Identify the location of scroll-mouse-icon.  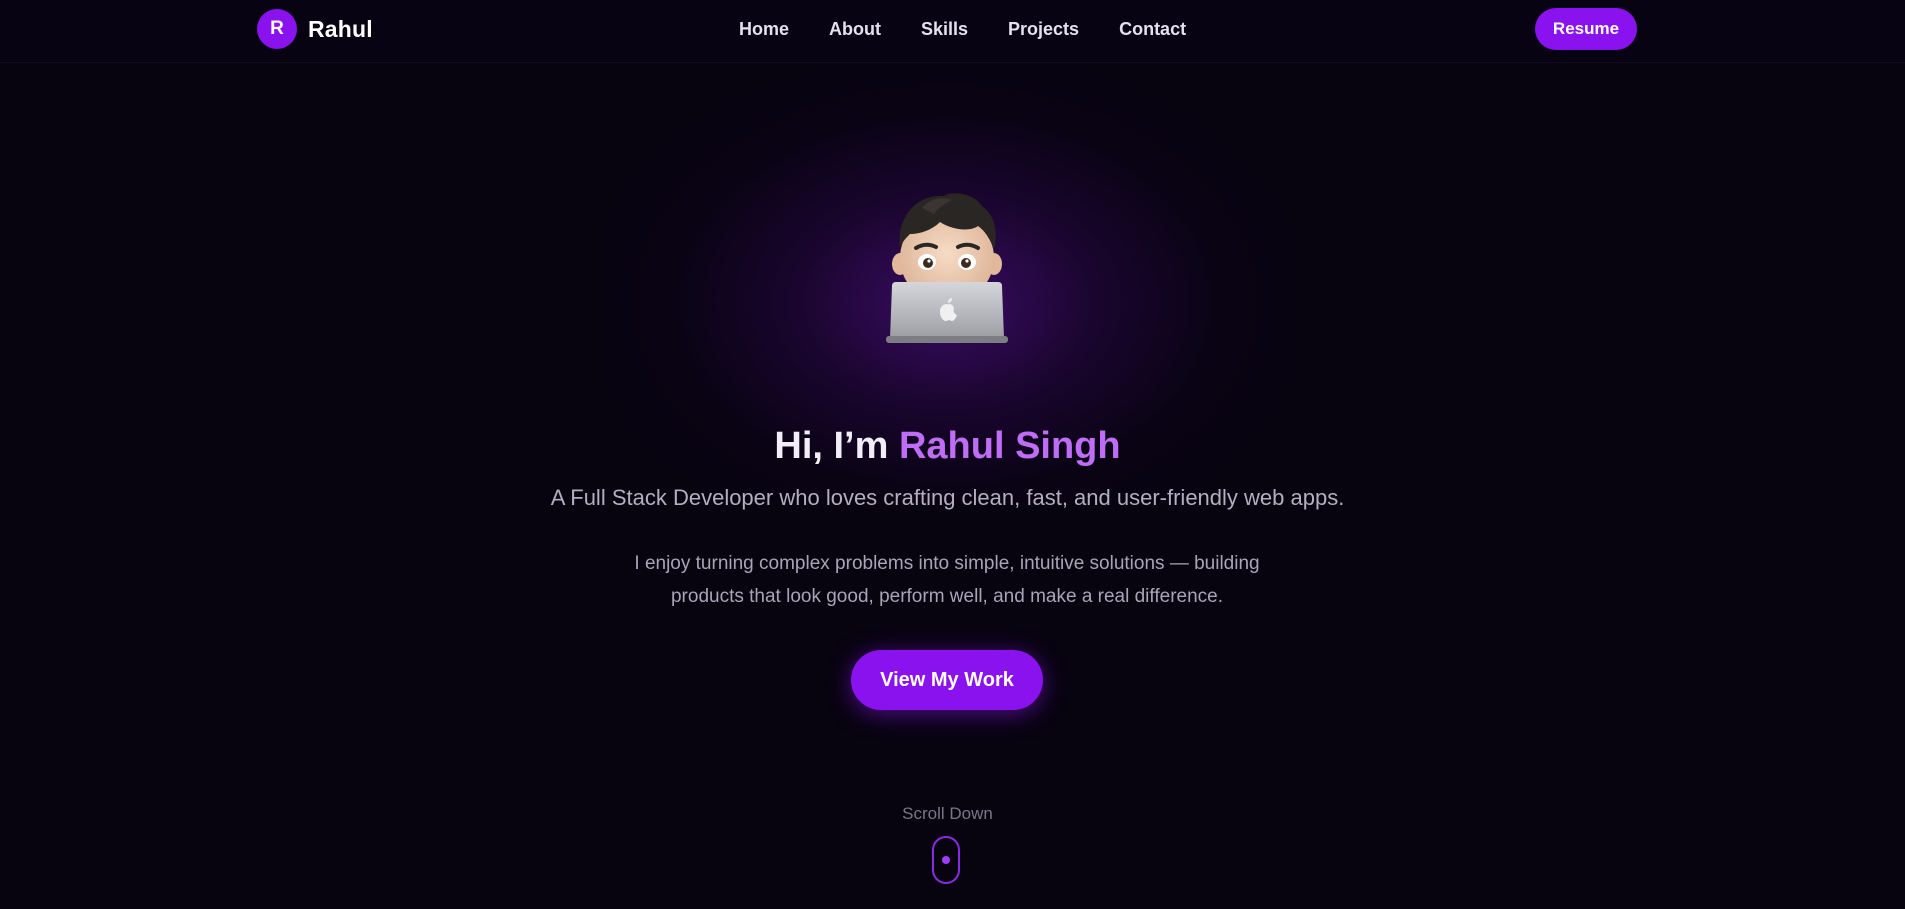
(946, 860).